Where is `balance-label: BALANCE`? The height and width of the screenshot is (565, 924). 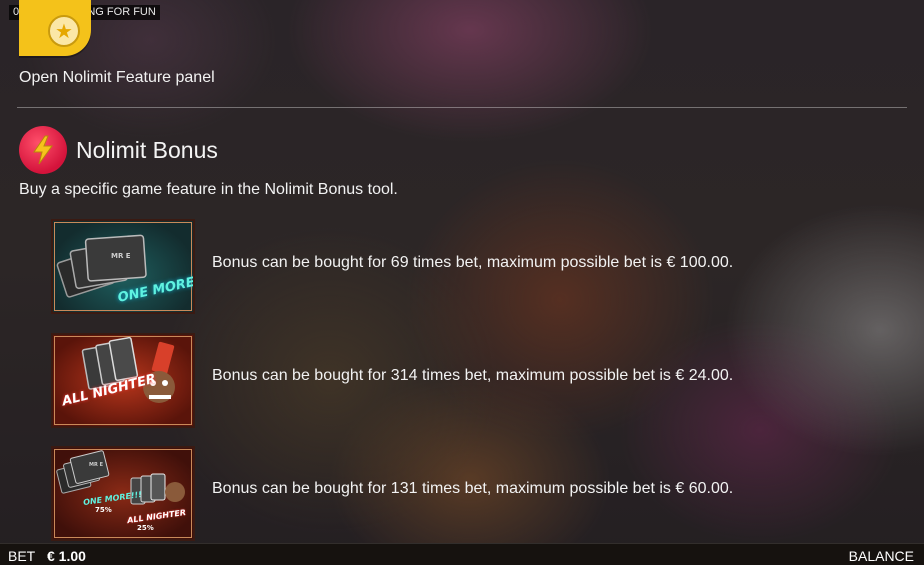 balance-label: BALANCE is located at coordinates (881, 556).